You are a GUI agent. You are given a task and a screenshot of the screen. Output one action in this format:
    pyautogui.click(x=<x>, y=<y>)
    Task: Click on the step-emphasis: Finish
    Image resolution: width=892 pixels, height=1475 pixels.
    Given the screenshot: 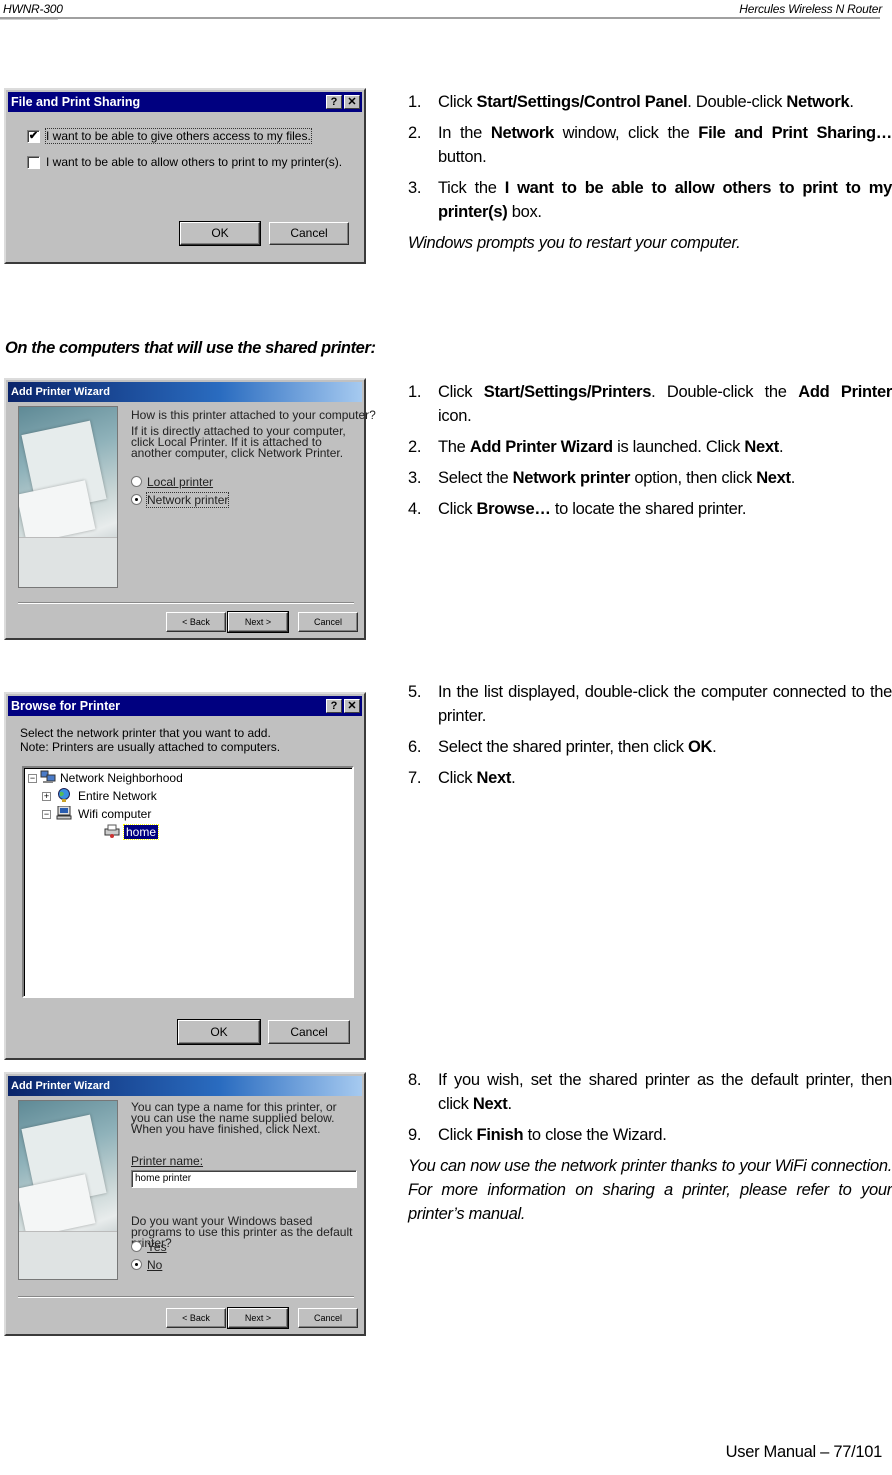 What is the action you would take?
    pyautogui.click(x=500, y=1135)
    